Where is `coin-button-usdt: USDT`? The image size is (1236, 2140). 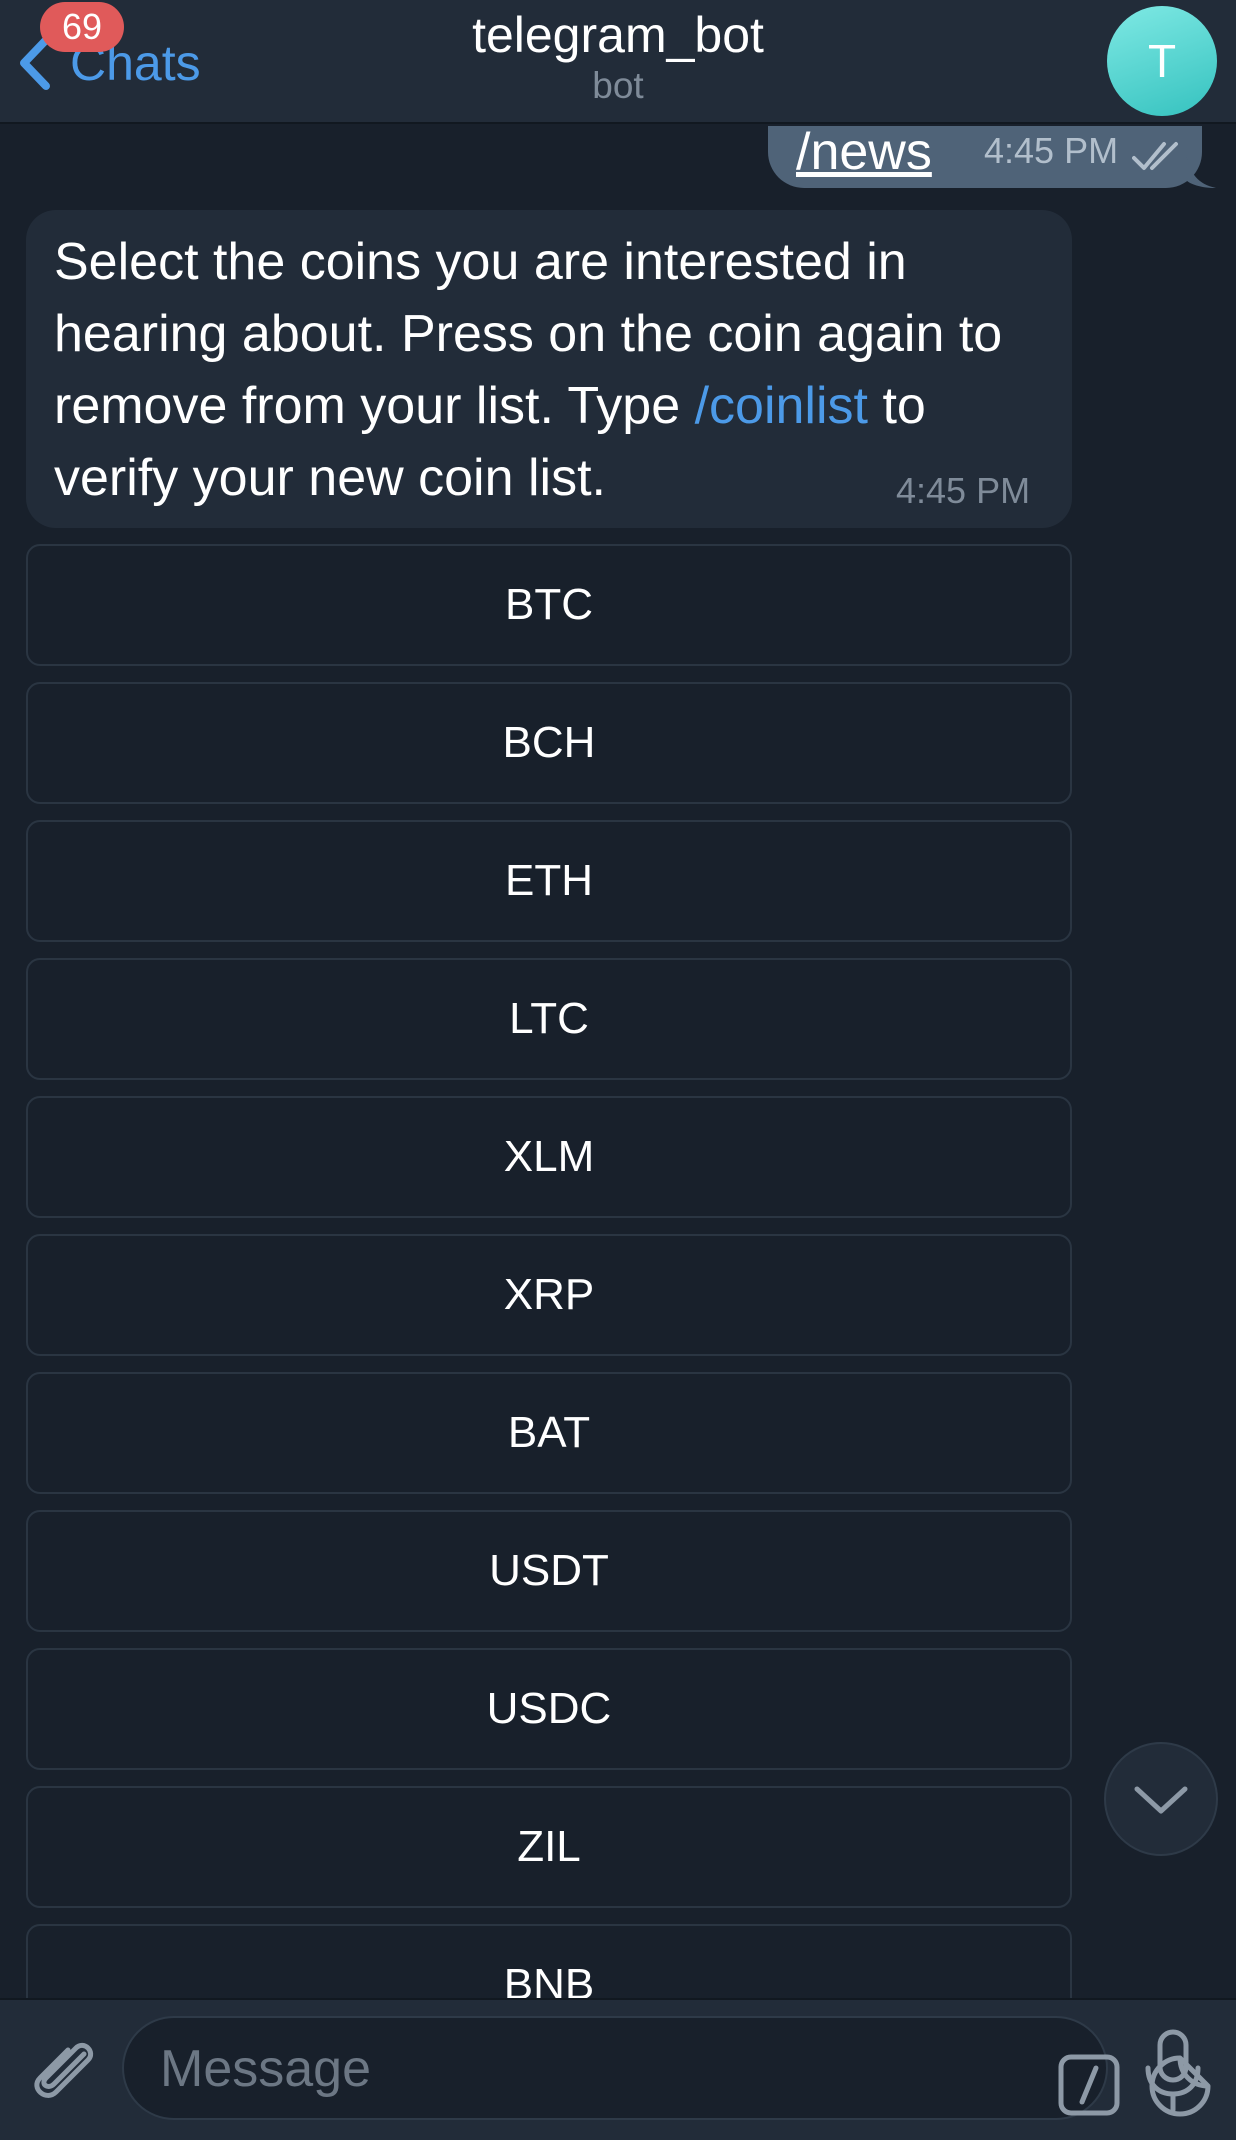 coin-button-usdt: USDT is located at coordinates (549, 1571).